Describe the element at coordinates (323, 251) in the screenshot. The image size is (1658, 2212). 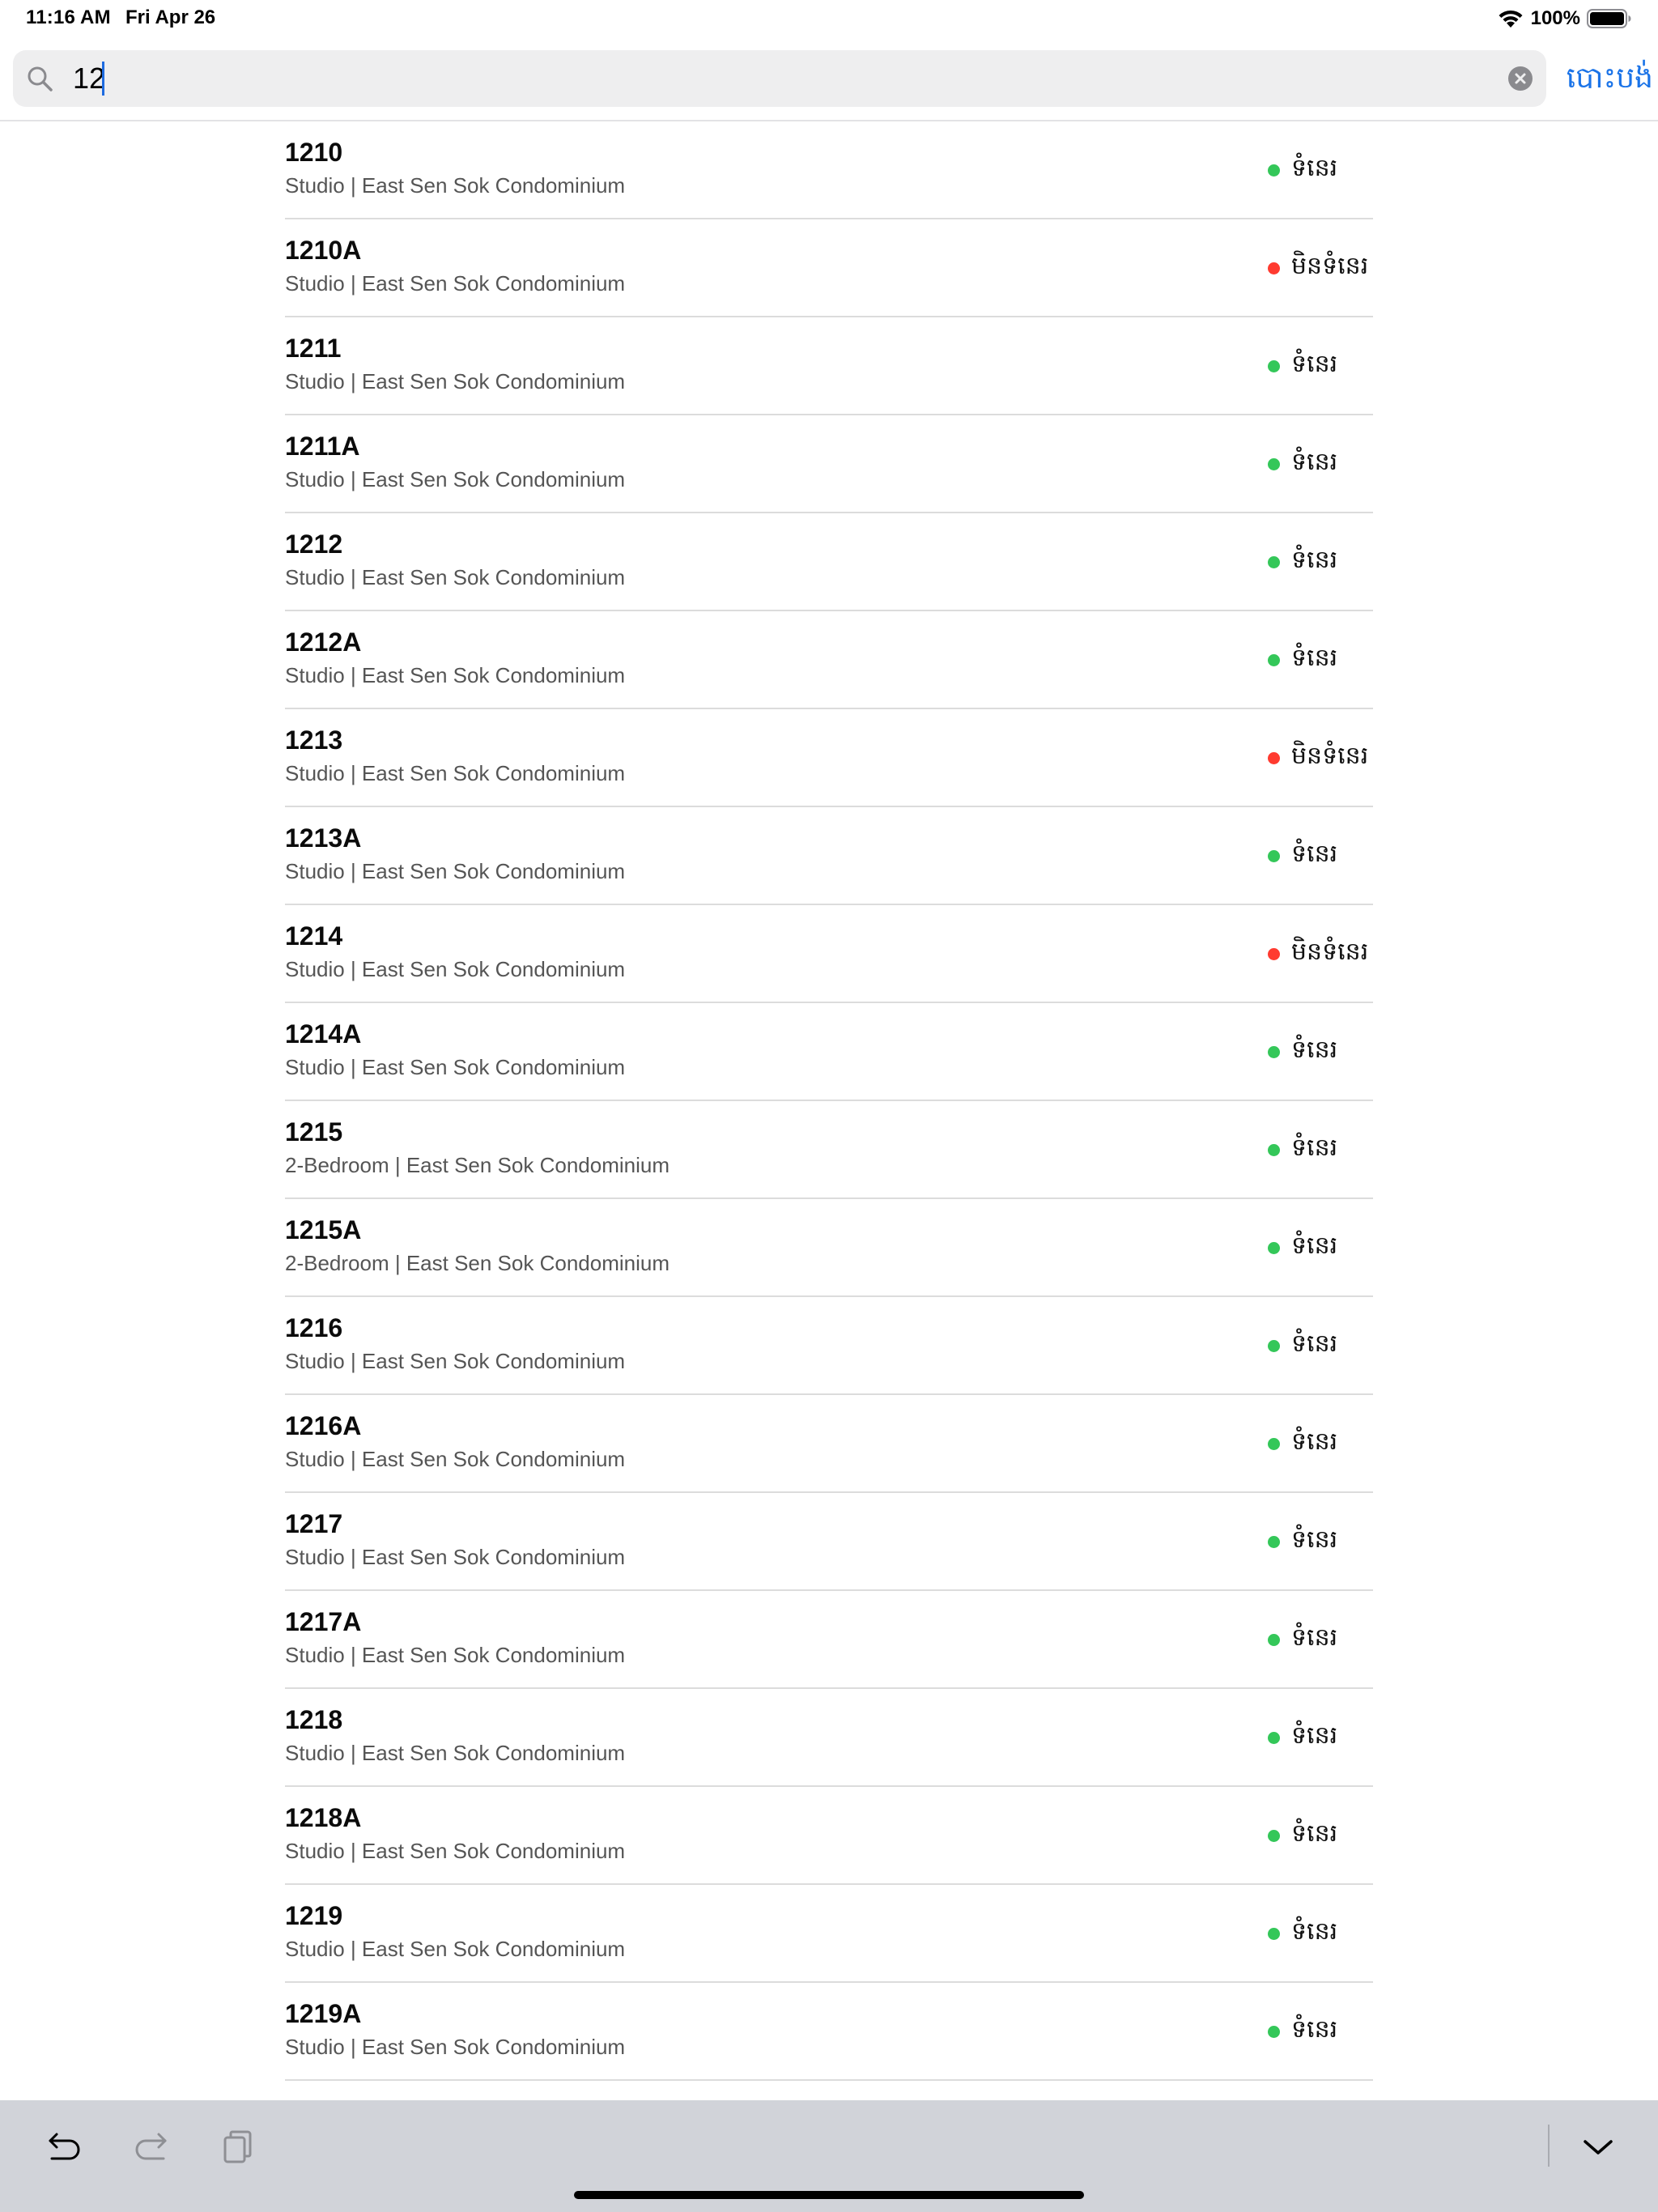
I see `unit-number: 1210A` at that location.